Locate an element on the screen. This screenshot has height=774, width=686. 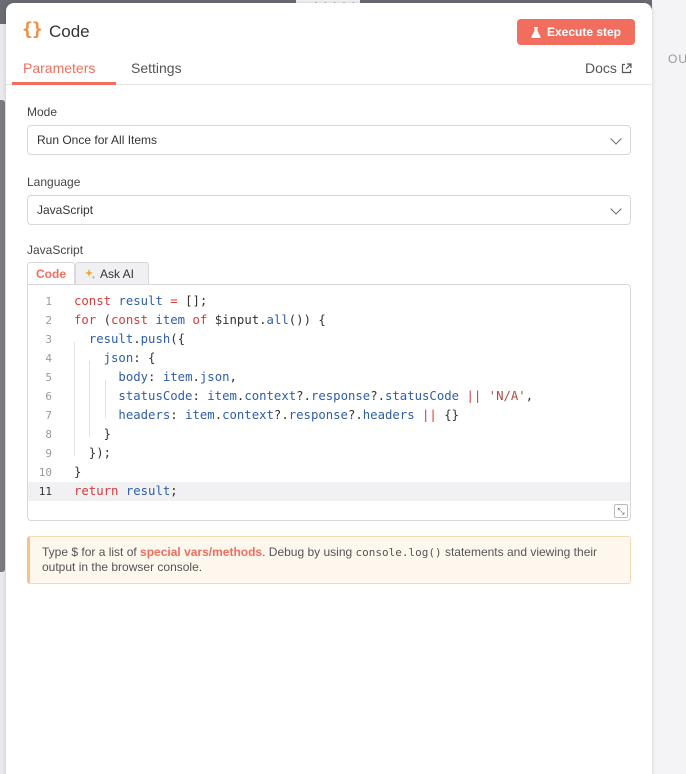
execute-step-label: Execute step is located at coordinates (584, 32).